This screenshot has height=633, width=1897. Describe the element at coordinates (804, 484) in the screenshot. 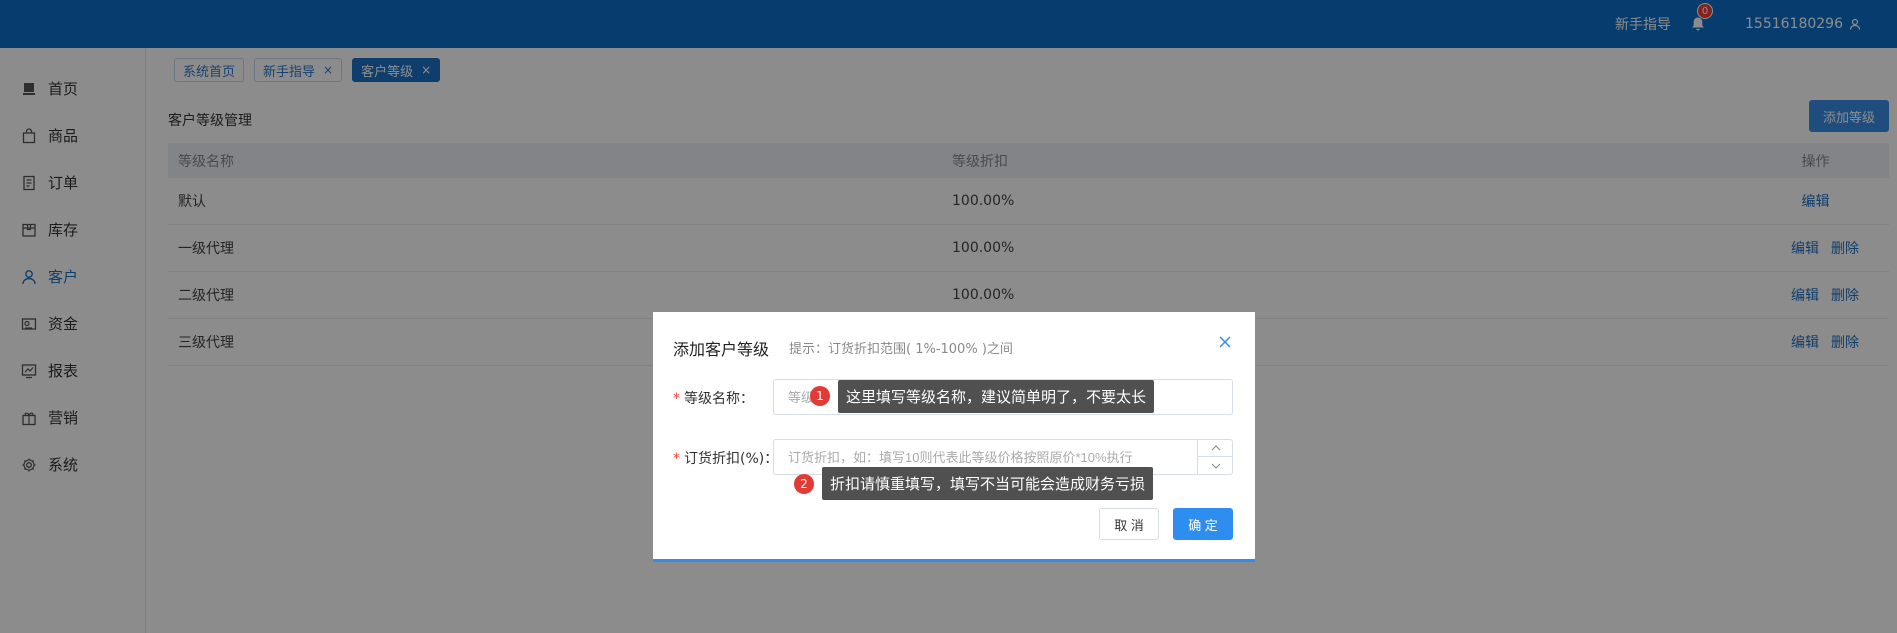

I see `tooltip-number: 2` at that location.